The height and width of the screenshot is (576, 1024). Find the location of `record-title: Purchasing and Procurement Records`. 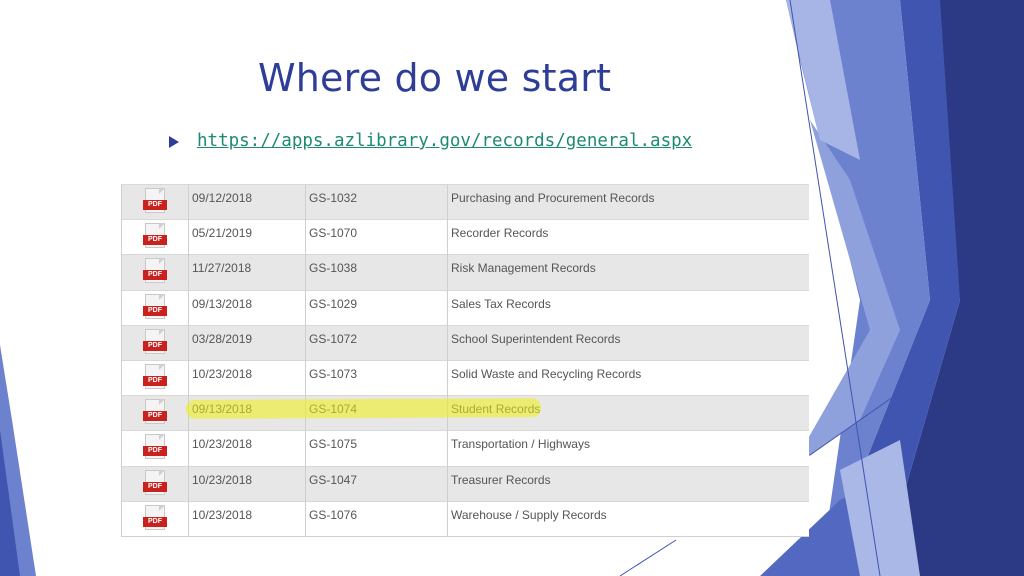

record-title: Purchasing and Procurement Records is located at coordinates (628, 201).